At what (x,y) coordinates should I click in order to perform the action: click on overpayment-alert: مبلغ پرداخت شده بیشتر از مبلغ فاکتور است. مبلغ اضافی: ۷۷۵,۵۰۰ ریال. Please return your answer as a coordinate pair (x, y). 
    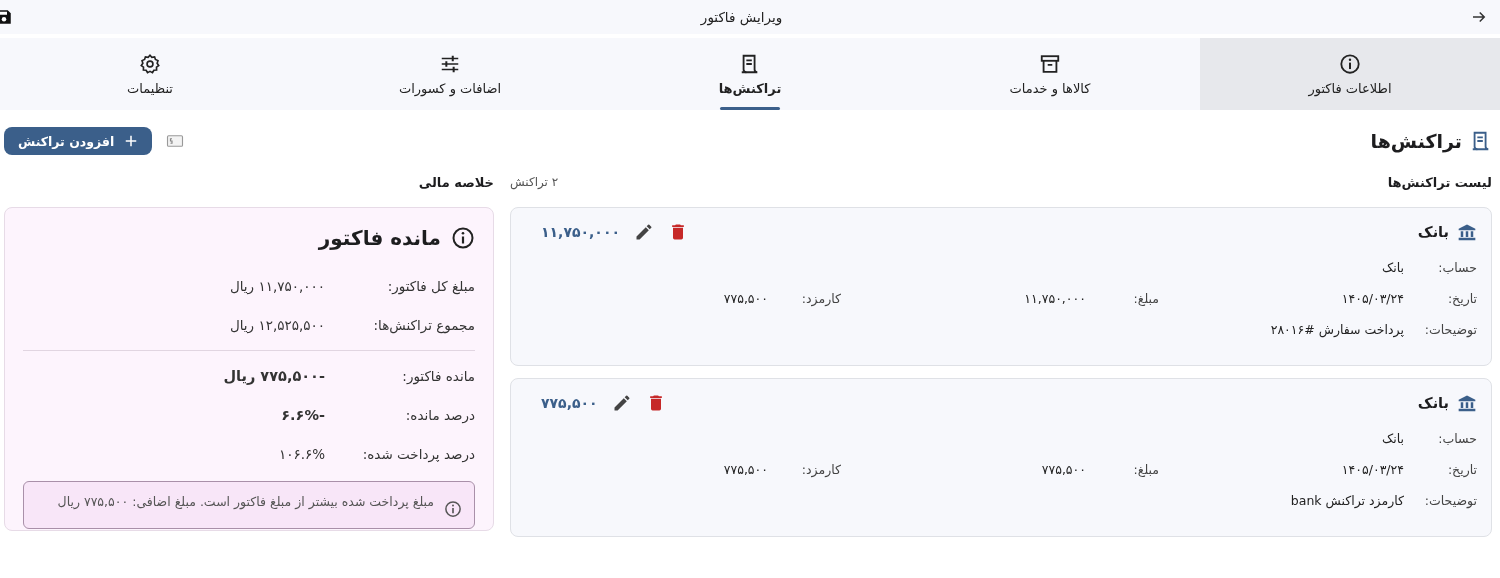
    Looking at the image, I should click on (249, 505).